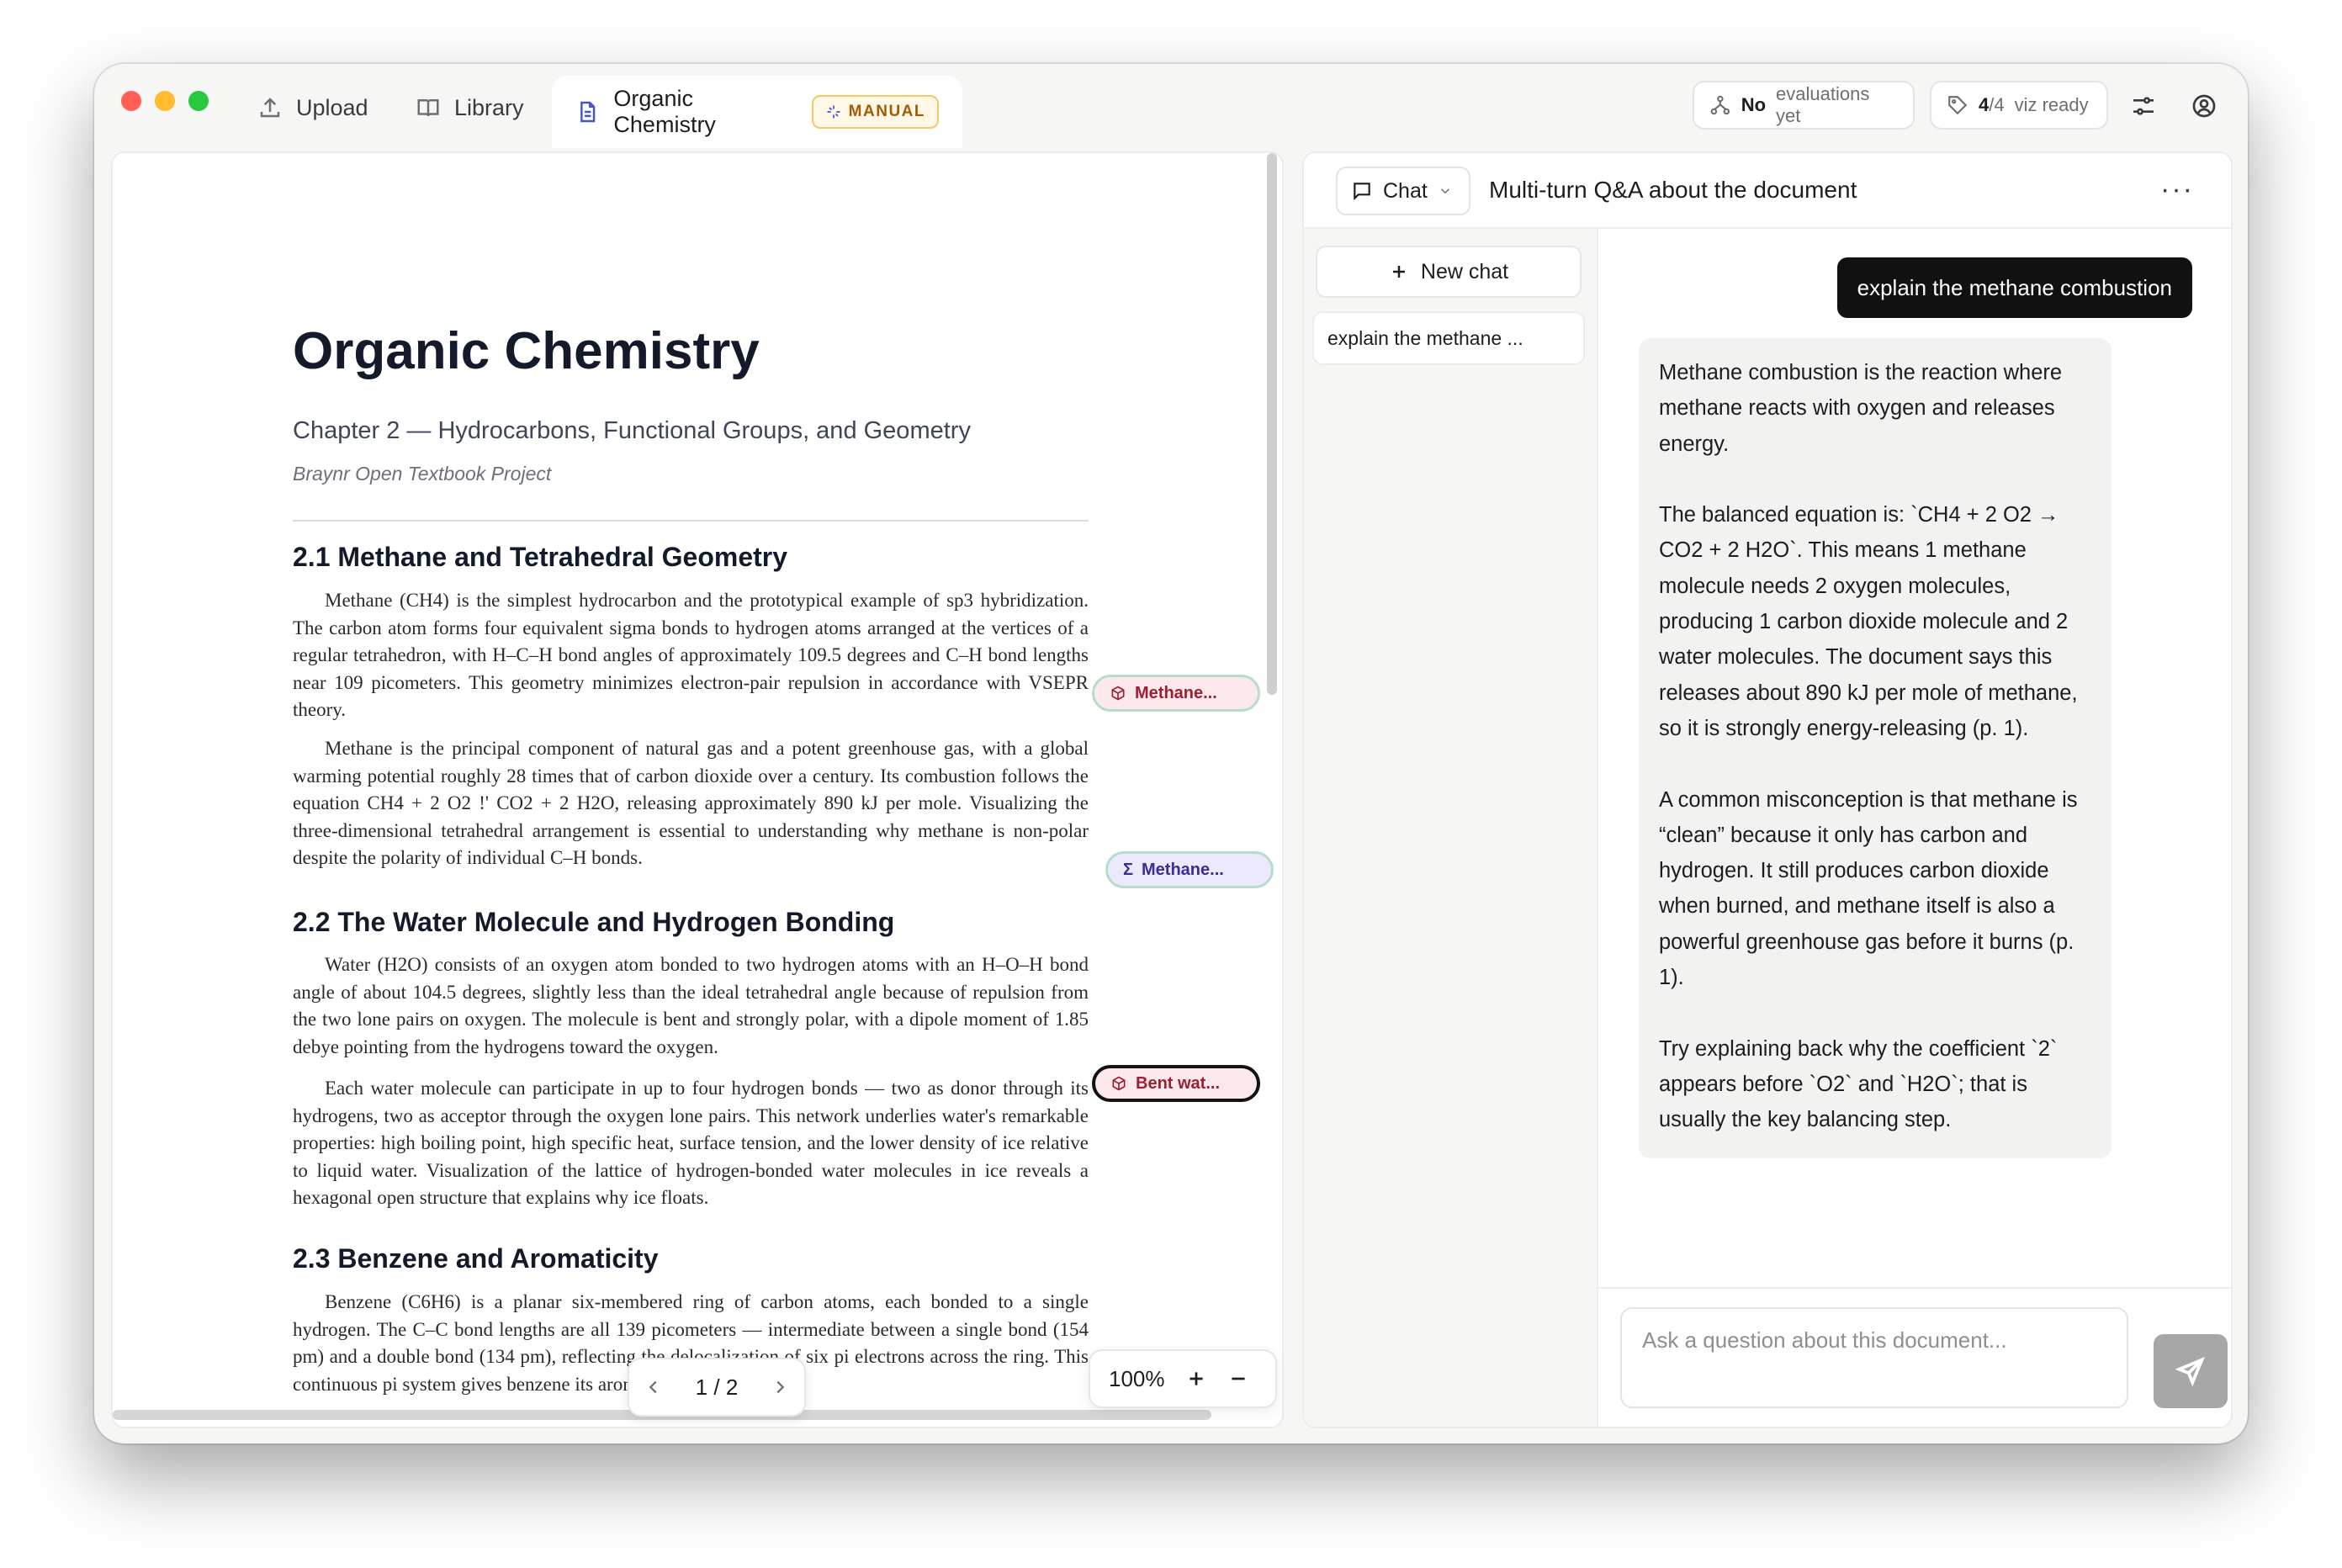 The height and width of the screenshot is (1568, 2342). Describe the element at coordinates (780, 1387) in the screenshot. I see `chevron-right-icon` at that location.